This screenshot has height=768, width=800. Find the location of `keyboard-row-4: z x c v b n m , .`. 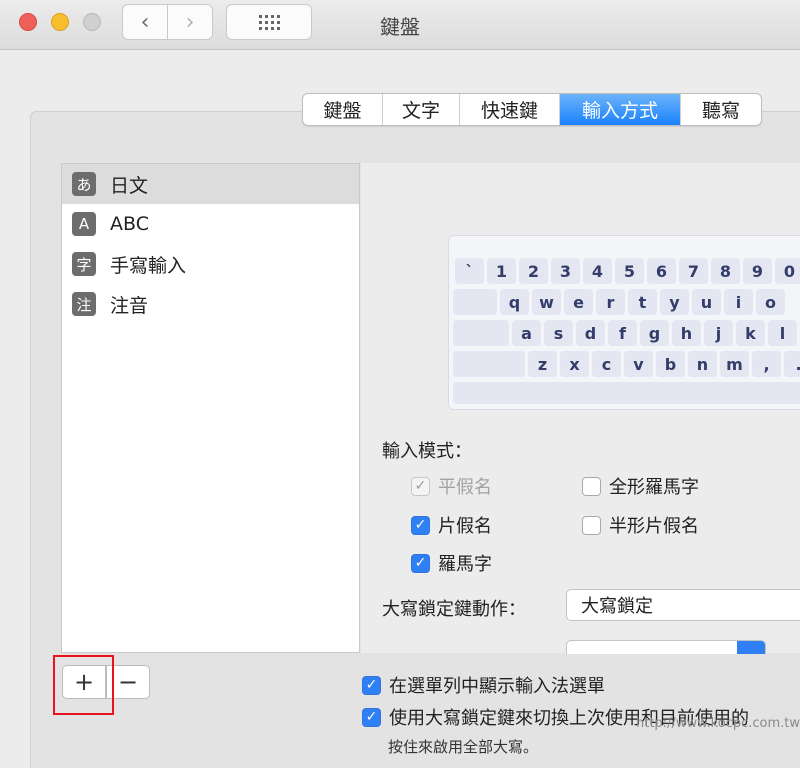

keyboard-row-4: z x c v b n m , . is located at coordinates (626, 364).